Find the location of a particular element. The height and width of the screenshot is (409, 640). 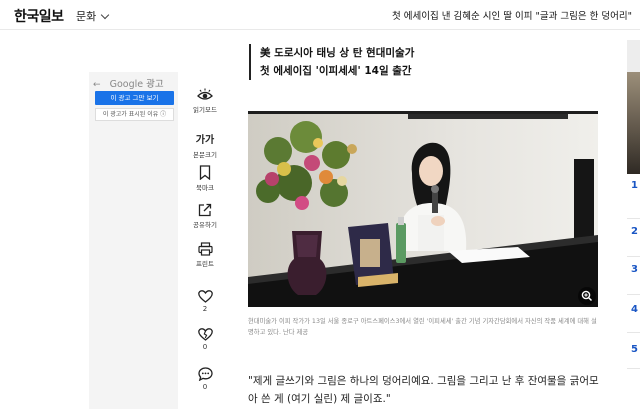

comment-button: 0 is located at coordinates (205, 379).